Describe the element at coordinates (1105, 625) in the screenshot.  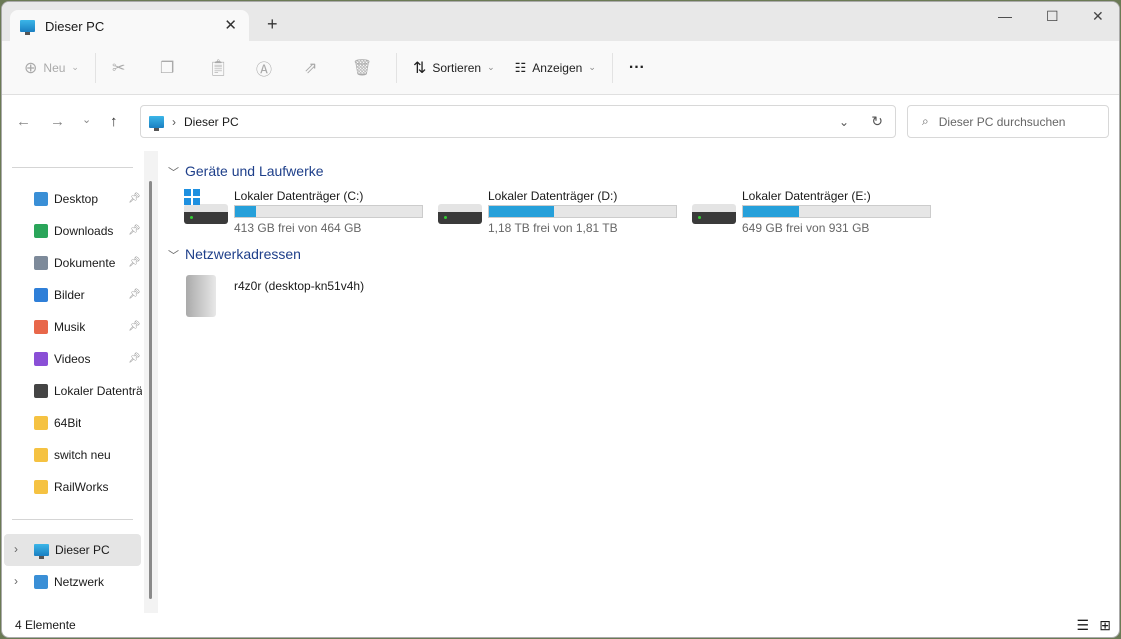
I see `tiles-view-button: ⊞` at that location.